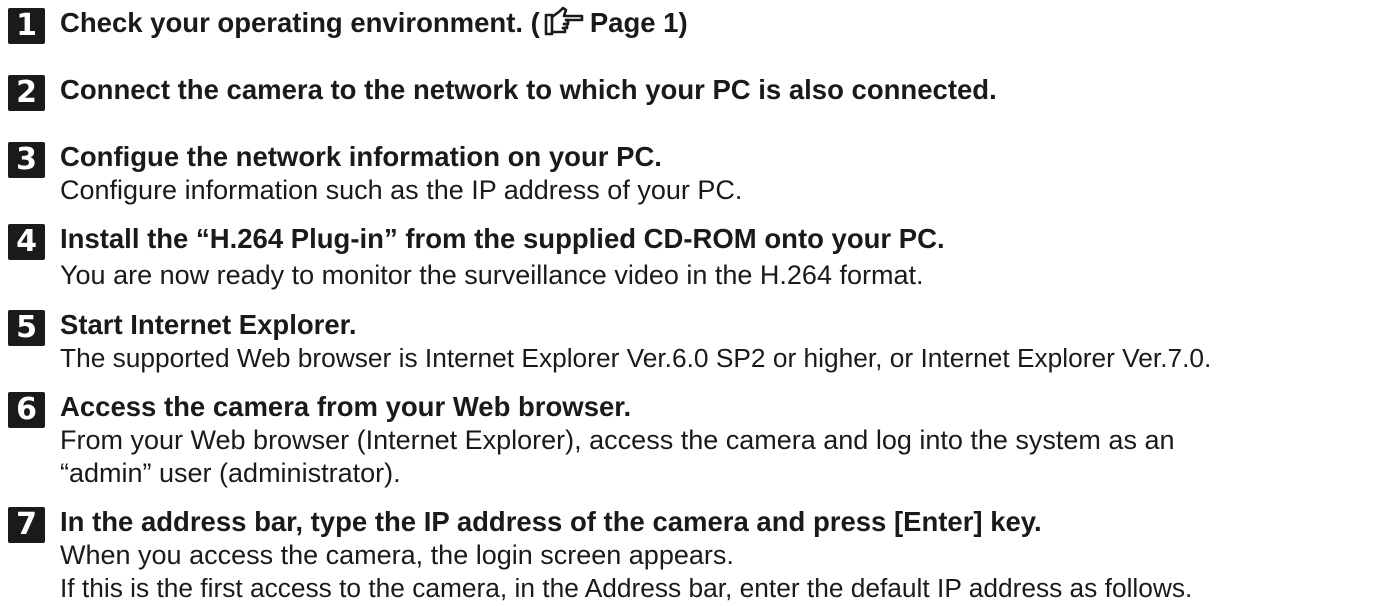 This screenshot has height=606, width=1394. What do you see at coordinates (230, 473) in the screenshot?
I see `step-description-line-2: “admin” user (administrator).` at bounding box center [230, 473].